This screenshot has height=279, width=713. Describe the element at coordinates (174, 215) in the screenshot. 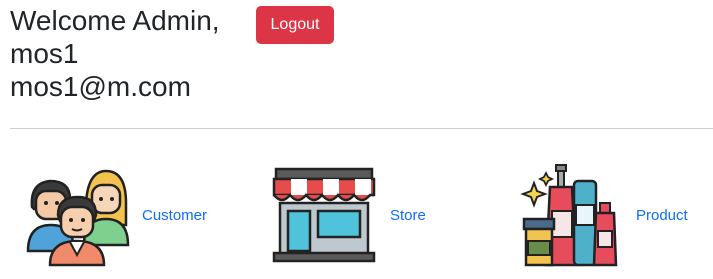

I see `customer-link: Customer` at that location.